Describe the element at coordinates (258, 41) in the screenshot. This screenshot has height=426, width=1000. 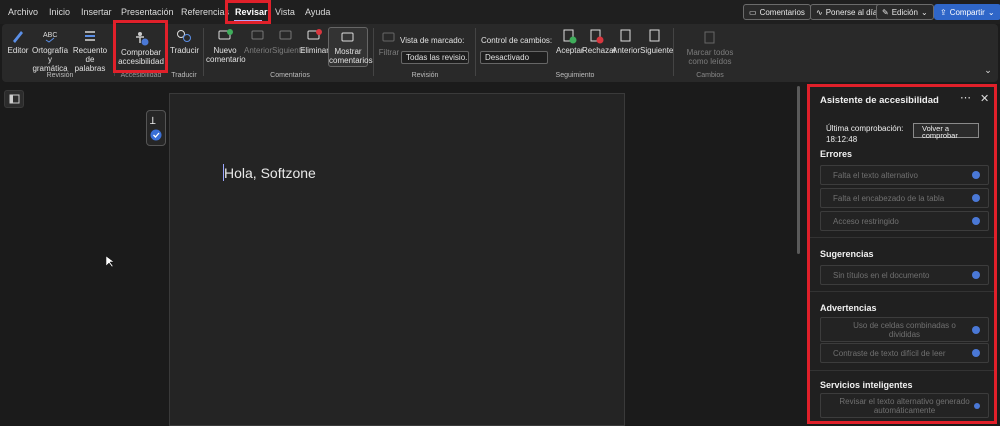
I see `previous-comment-button: Anterior` at that location.